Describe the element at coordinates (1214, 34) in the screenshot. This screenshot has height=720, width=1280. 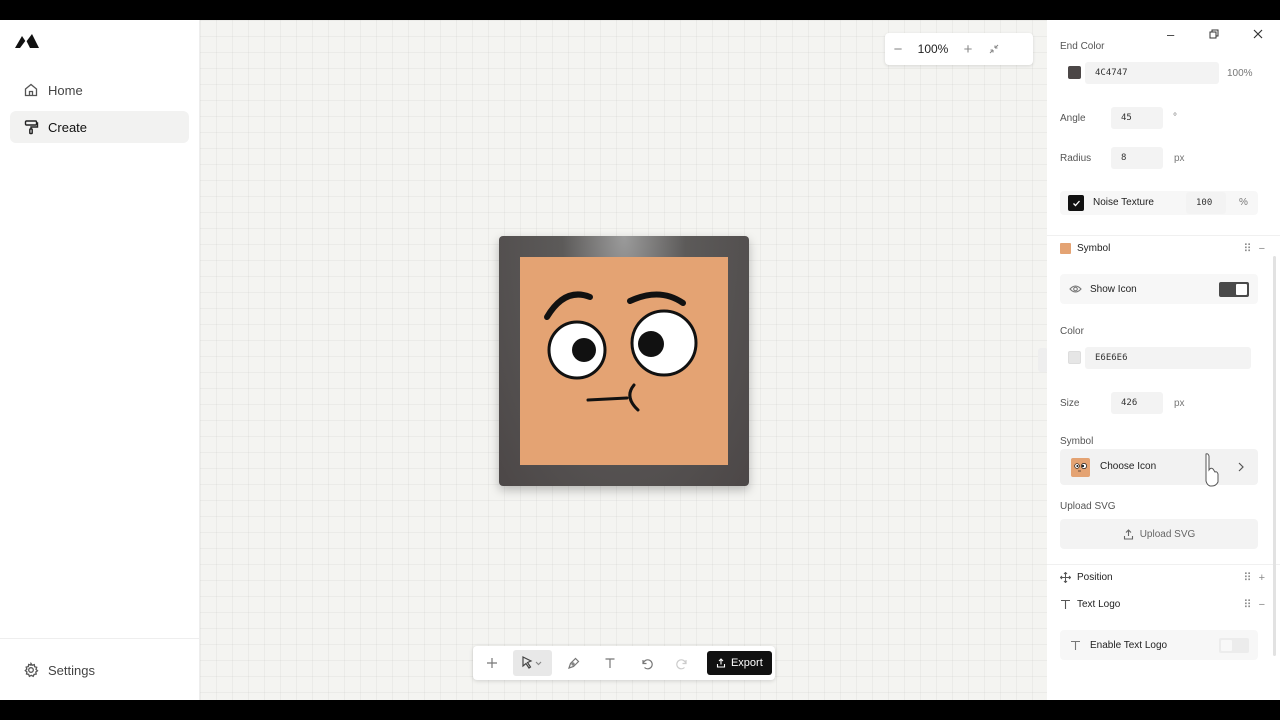
I see `restore-window-icon` at that location.